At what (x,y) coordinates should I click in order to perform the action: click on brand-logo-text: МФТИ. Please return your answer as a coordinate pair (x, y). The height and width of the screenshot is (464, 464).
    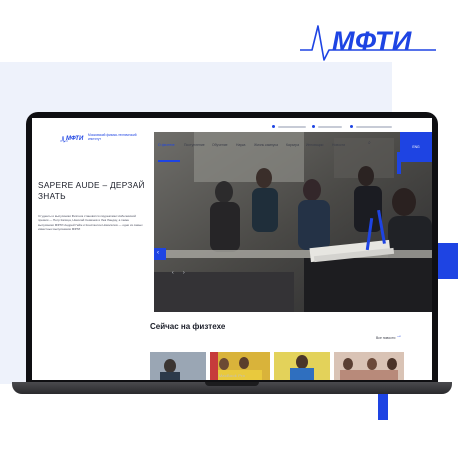
    Looking at the image, I should click on (372, 41).